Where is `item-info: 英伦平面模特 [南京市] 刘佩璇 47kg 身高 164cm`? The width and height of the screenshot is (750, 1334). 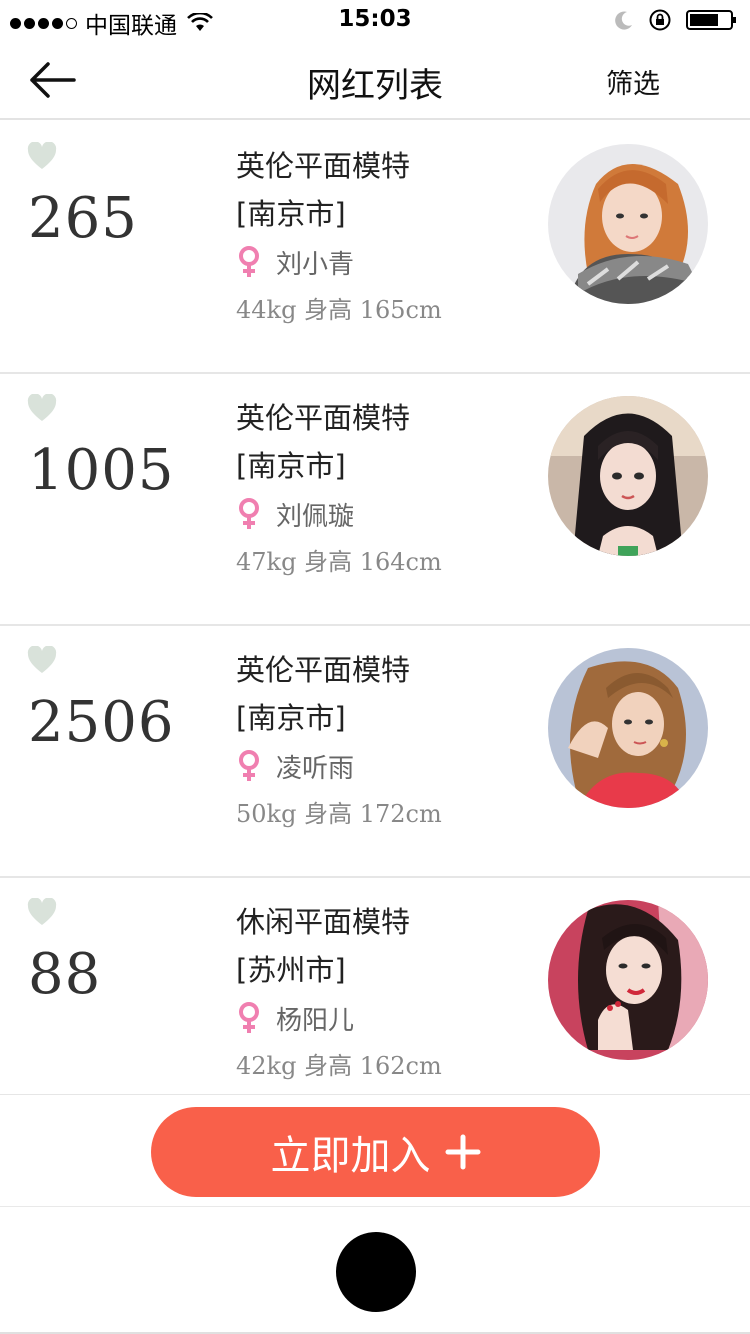
item-info: 英伦平面模特 [南京市] 刘佩璇 47kg 身高 164cm is located at coordinates (339, 487).